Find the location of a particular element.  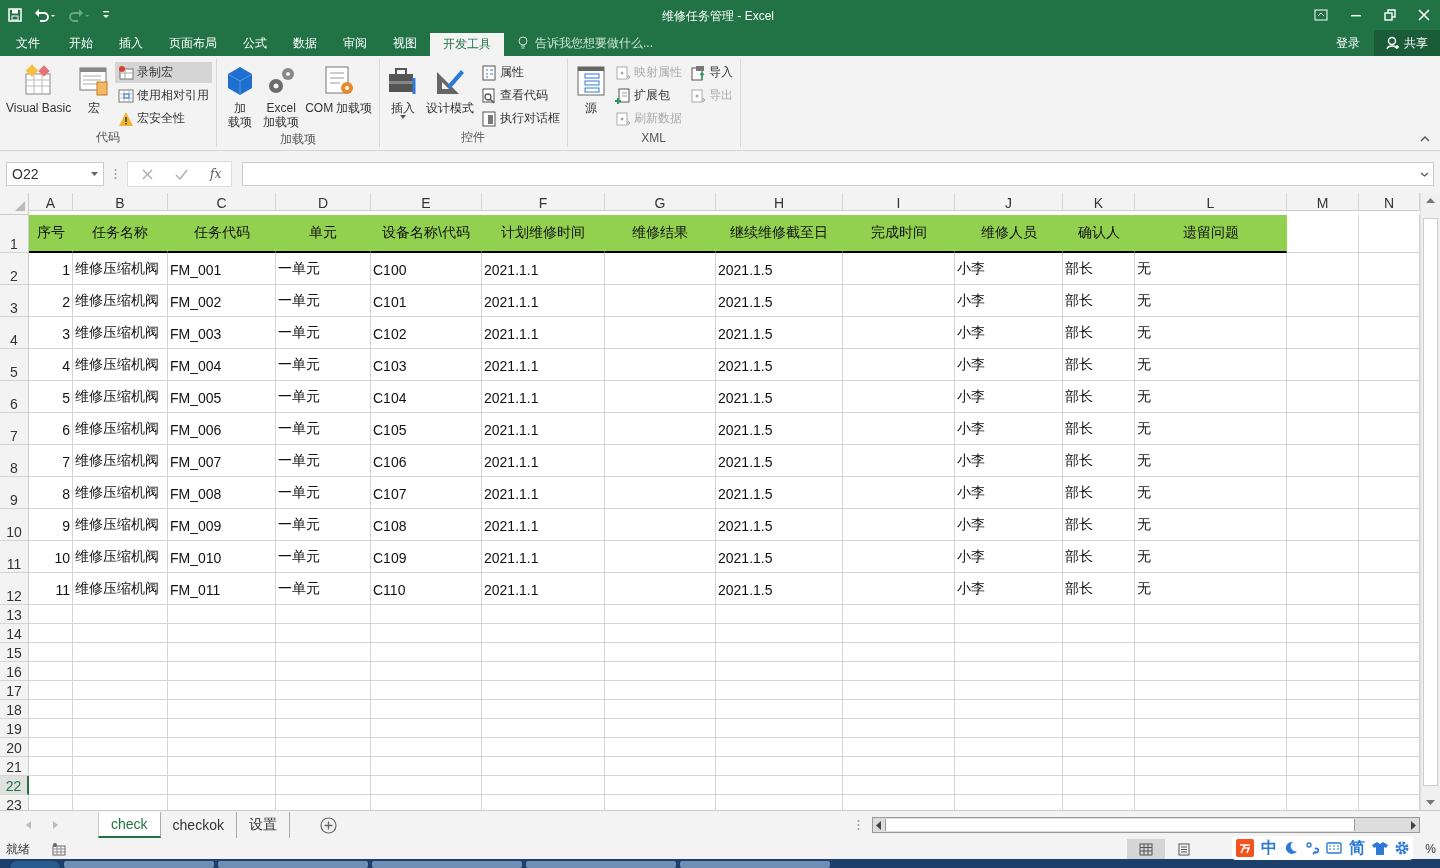

script-toggle: 简 is located at coordinates (1357, 848).